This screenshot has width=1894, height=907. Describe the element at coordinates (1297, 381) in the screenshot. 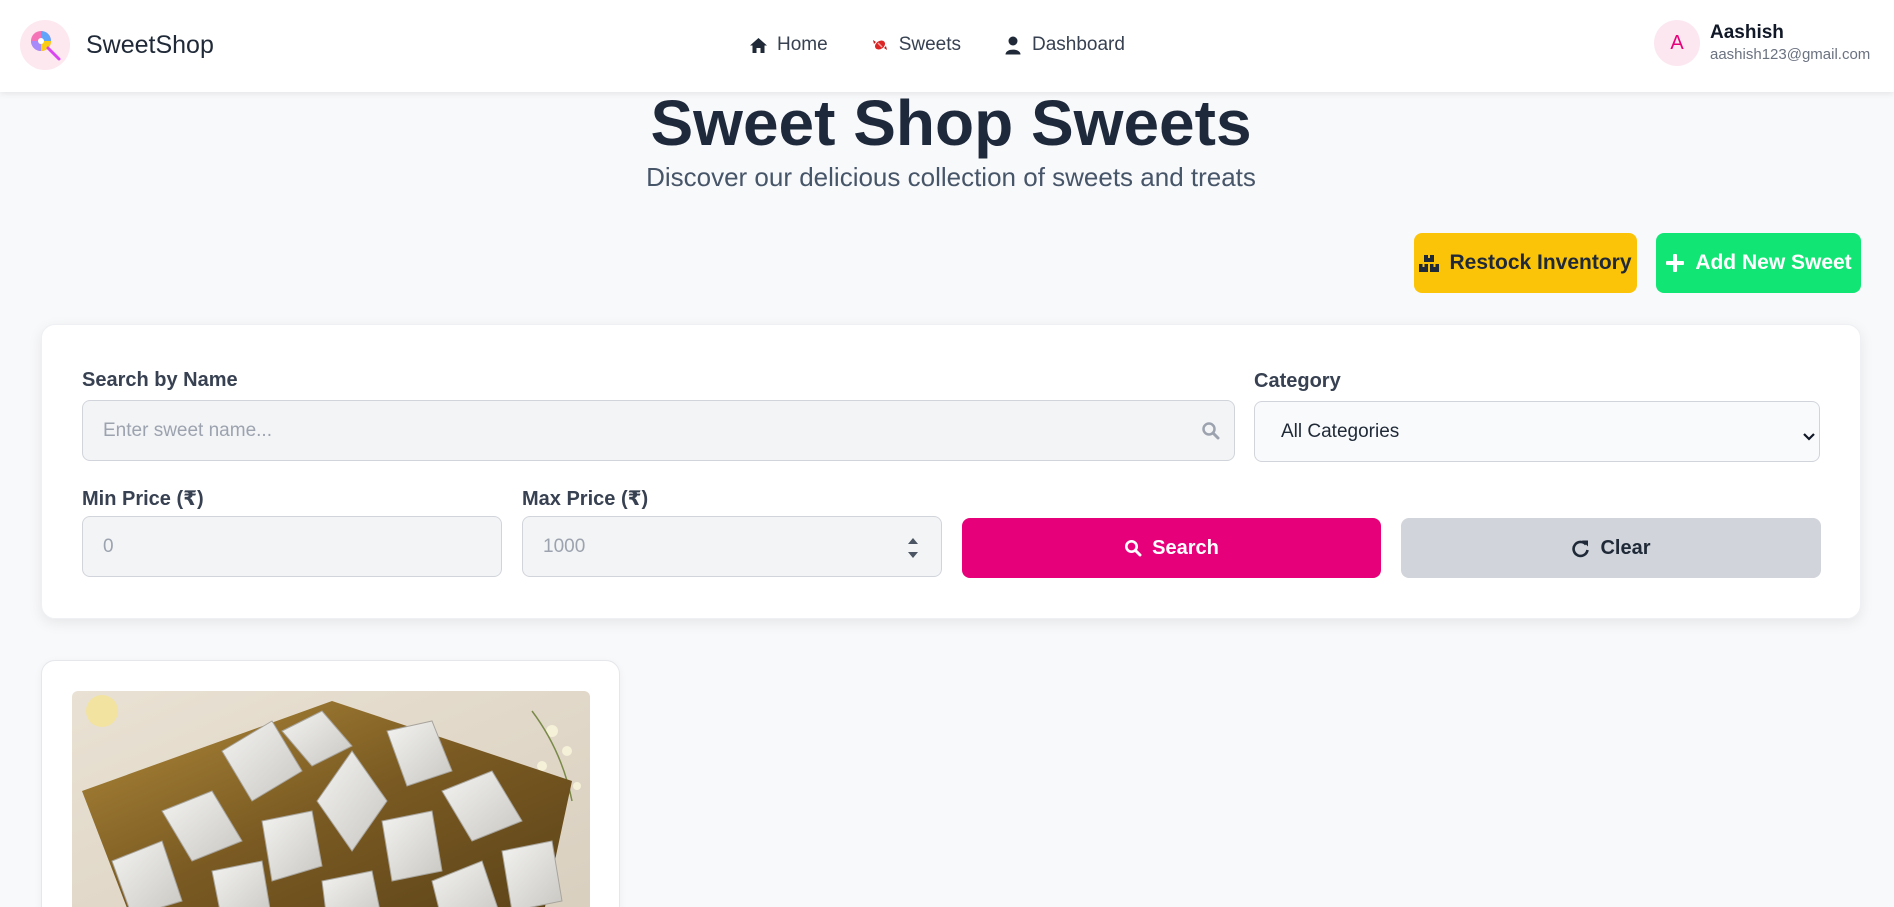

I see `category-label: Category` at that location.